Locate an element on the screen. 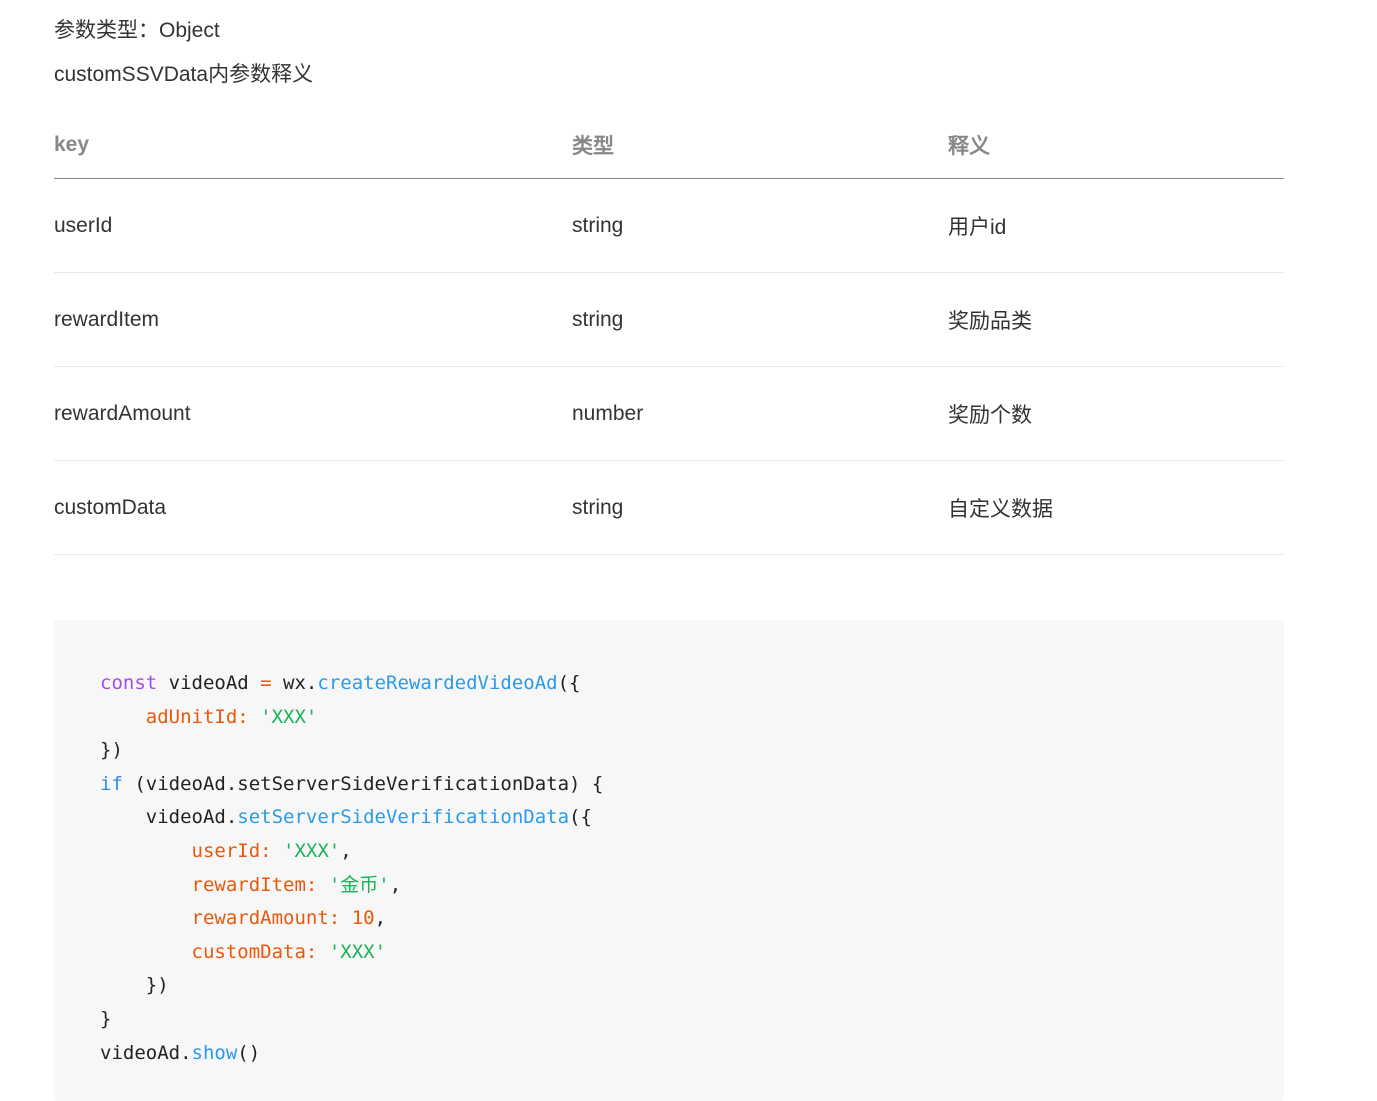  code-var-name: videoAd is located at coordinates (209, 683).